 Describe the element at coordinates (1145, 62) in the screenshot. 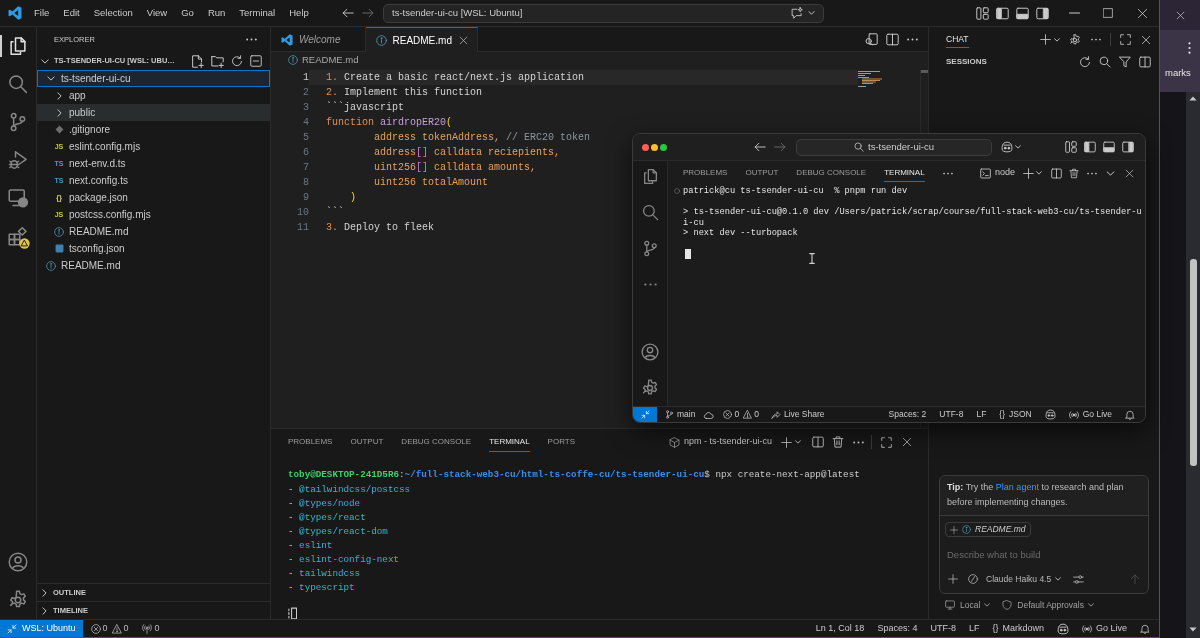

I see `split-view-icon` at that location.